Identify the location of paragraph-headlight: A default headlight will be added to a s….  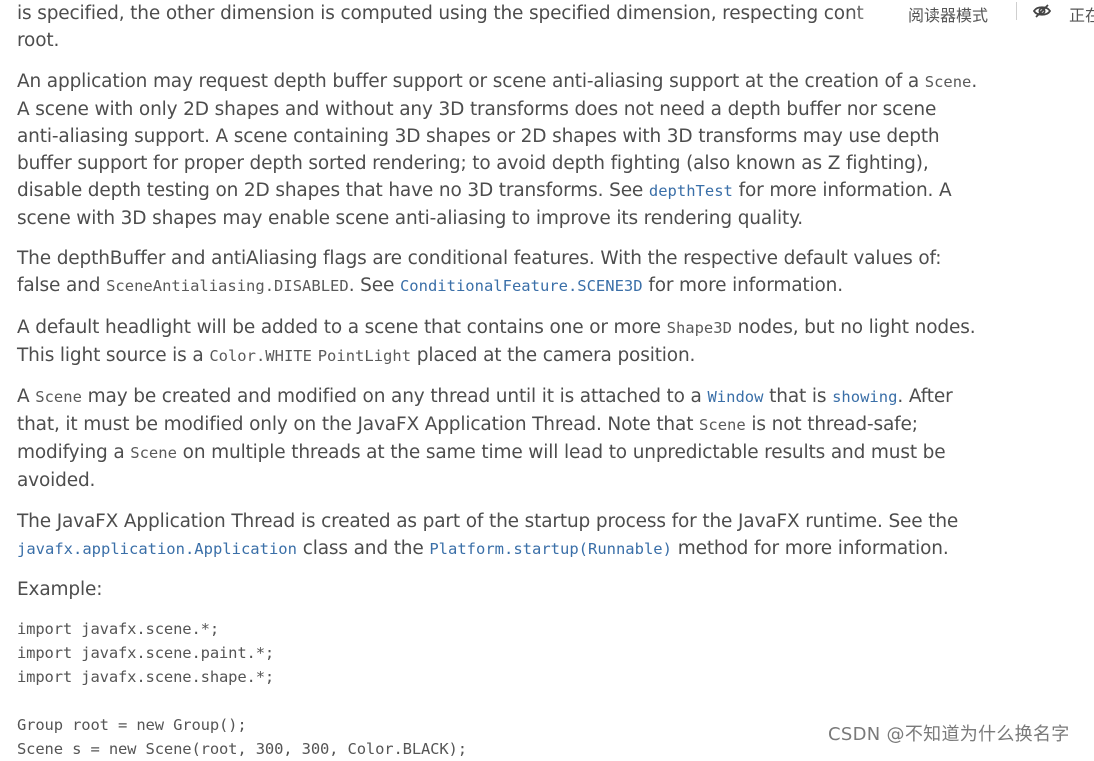
(499, 342).